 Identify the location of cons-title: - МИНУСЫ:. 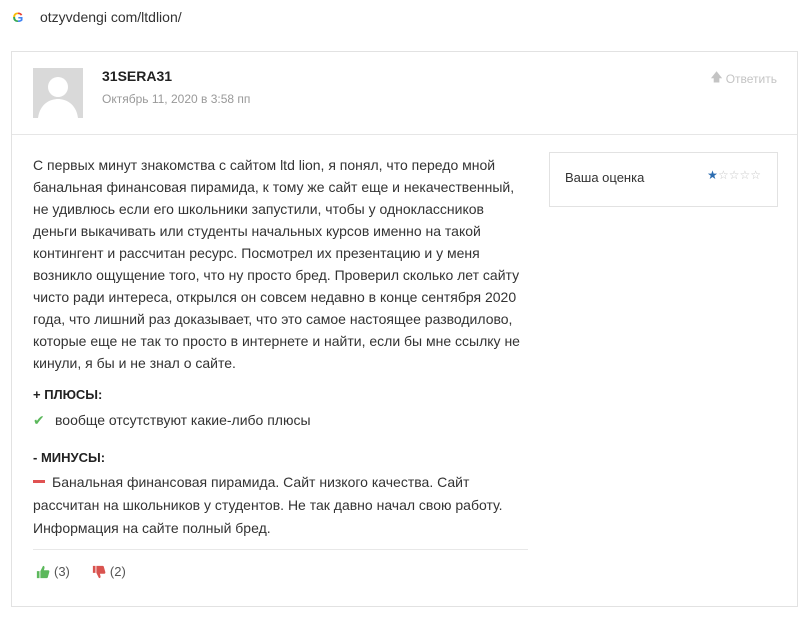
(69, 457).